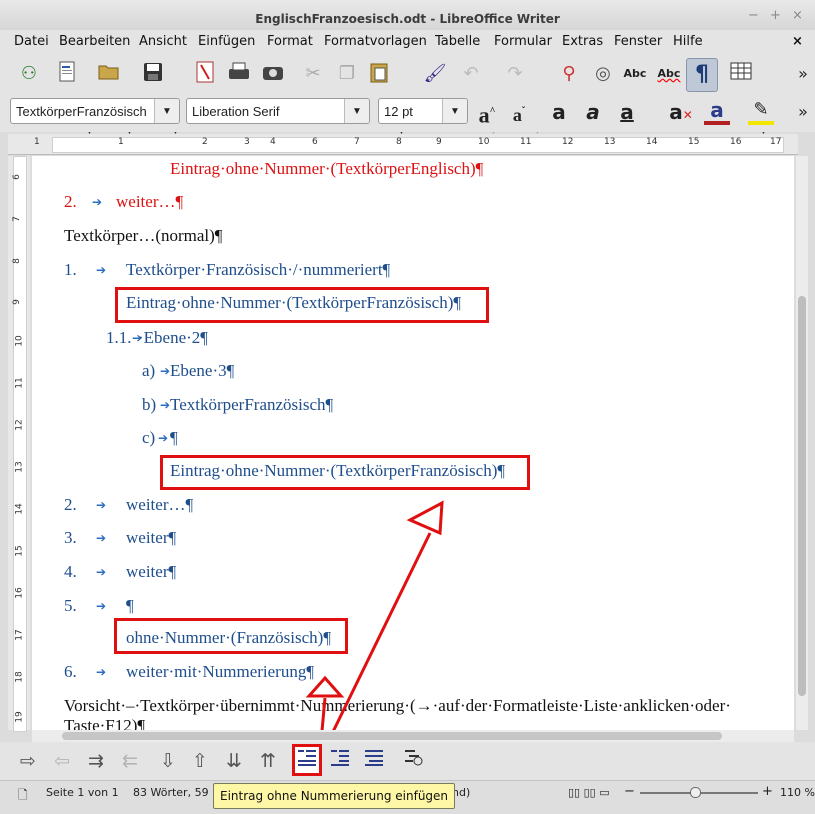  I want to click on horizontal-scrollbar, so click(413, 736).